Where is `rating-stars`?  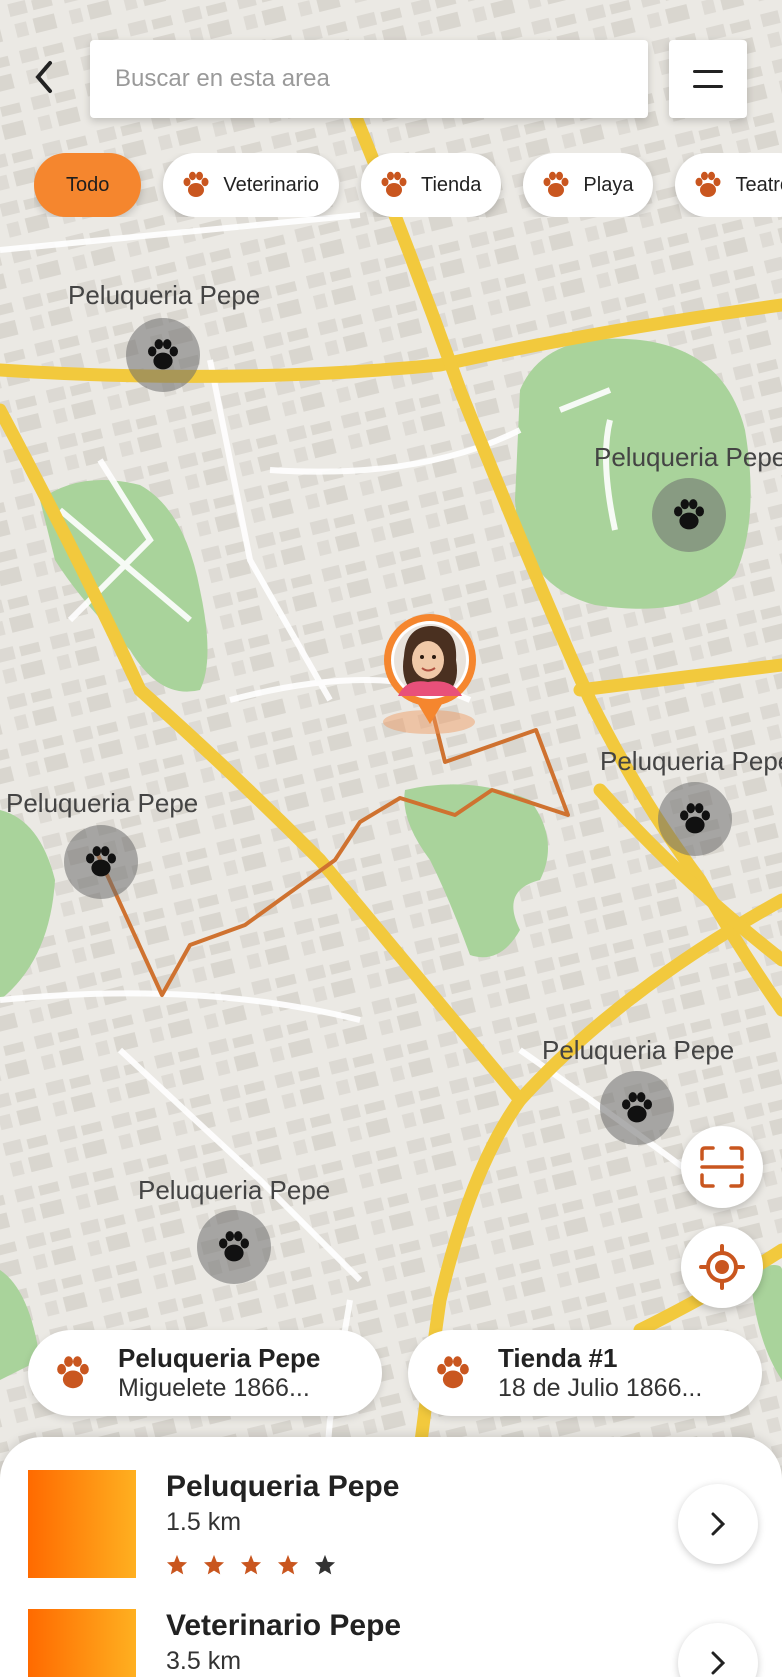 rating-stars is located at coordinates (251, 1564).